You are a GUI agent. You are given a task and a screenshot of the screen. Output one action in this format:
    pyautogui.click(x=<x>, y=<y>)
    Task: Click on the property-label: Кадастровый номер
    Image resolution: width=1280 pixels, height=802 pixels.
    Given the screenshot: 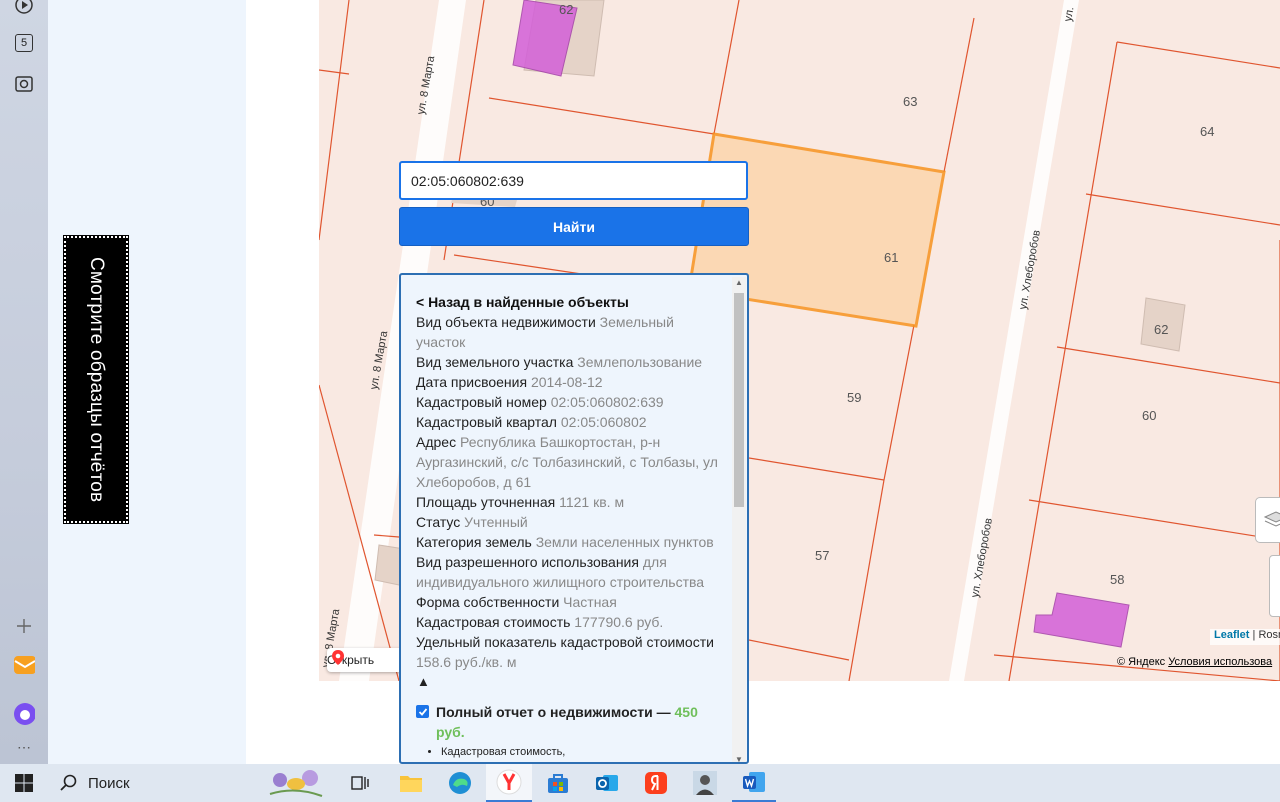 What is the action you would take?
    pyautogui.click(x=481, y=402)
    